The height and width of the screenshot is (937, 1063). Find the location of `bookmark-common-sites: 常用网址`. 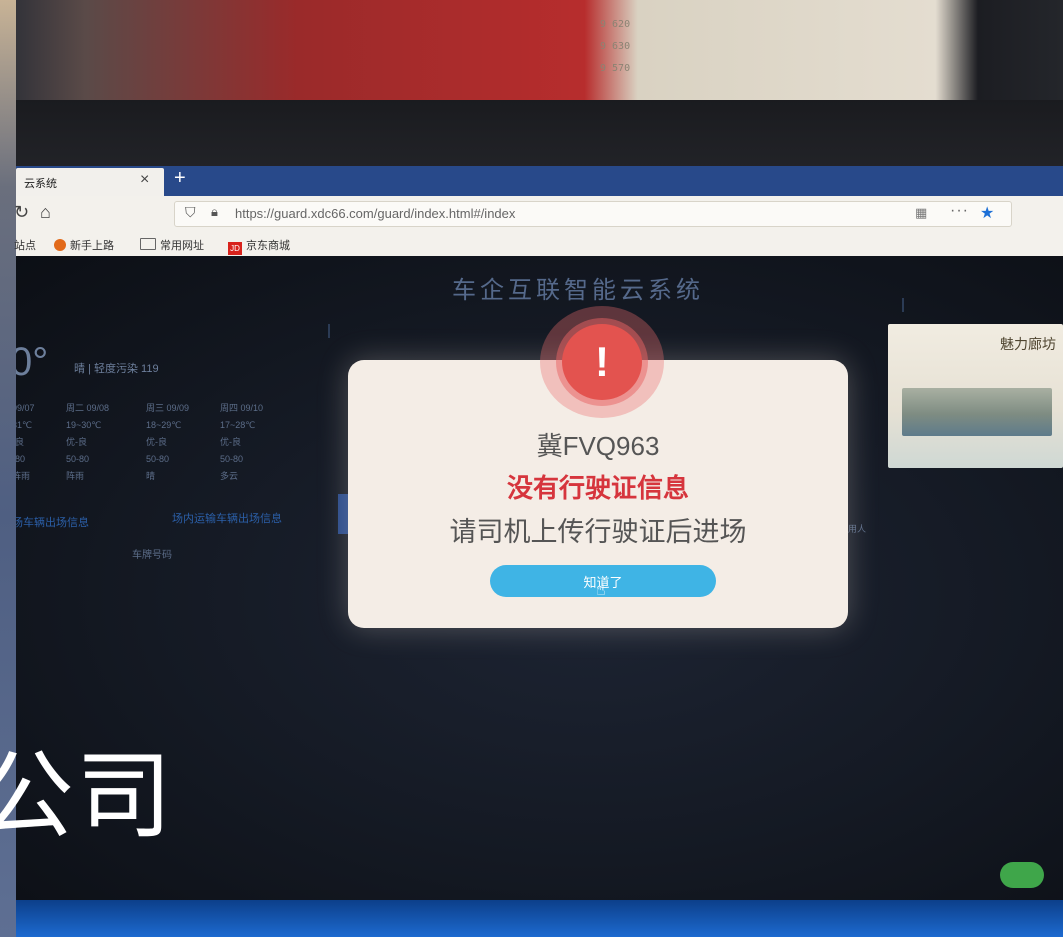

bookmark-common-sites: 常用网址 is located at coordinates (172, 245).